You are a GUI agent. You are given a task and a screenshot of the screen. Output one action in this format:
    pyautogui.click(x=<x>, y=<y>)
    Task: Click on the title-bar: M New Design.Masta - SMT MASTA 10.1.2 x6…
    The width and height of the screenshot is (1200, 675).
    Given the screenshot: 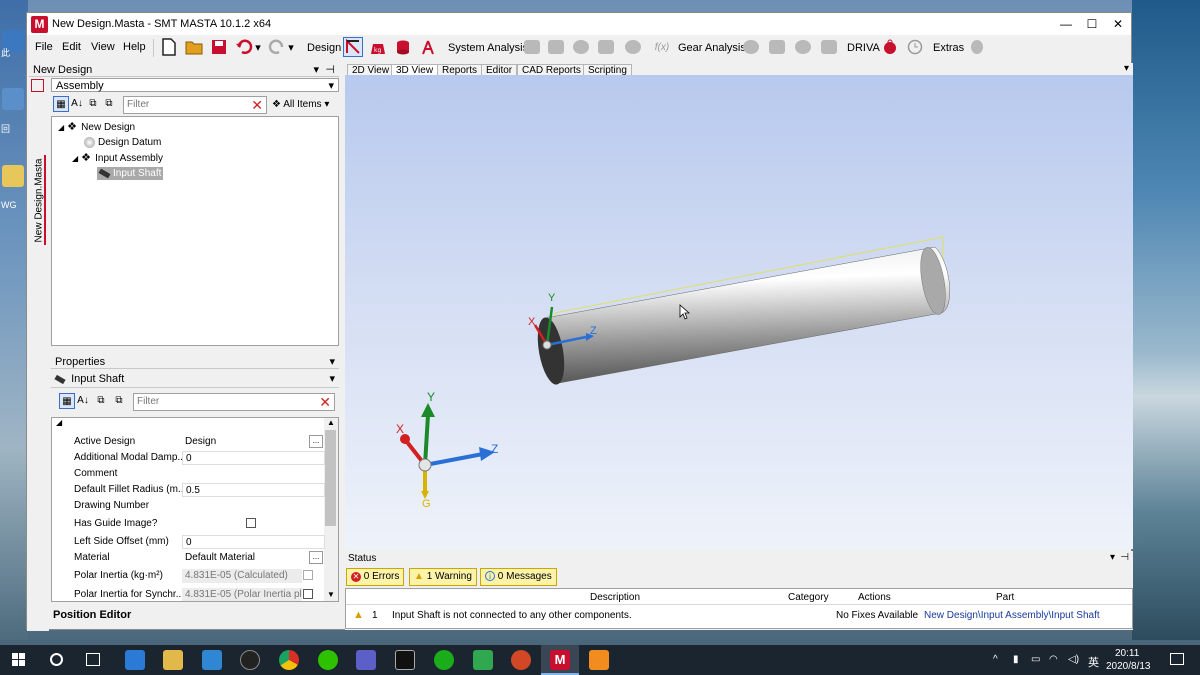 What is the action you would take?
    pyautogui.click(x=579, y=24)
    